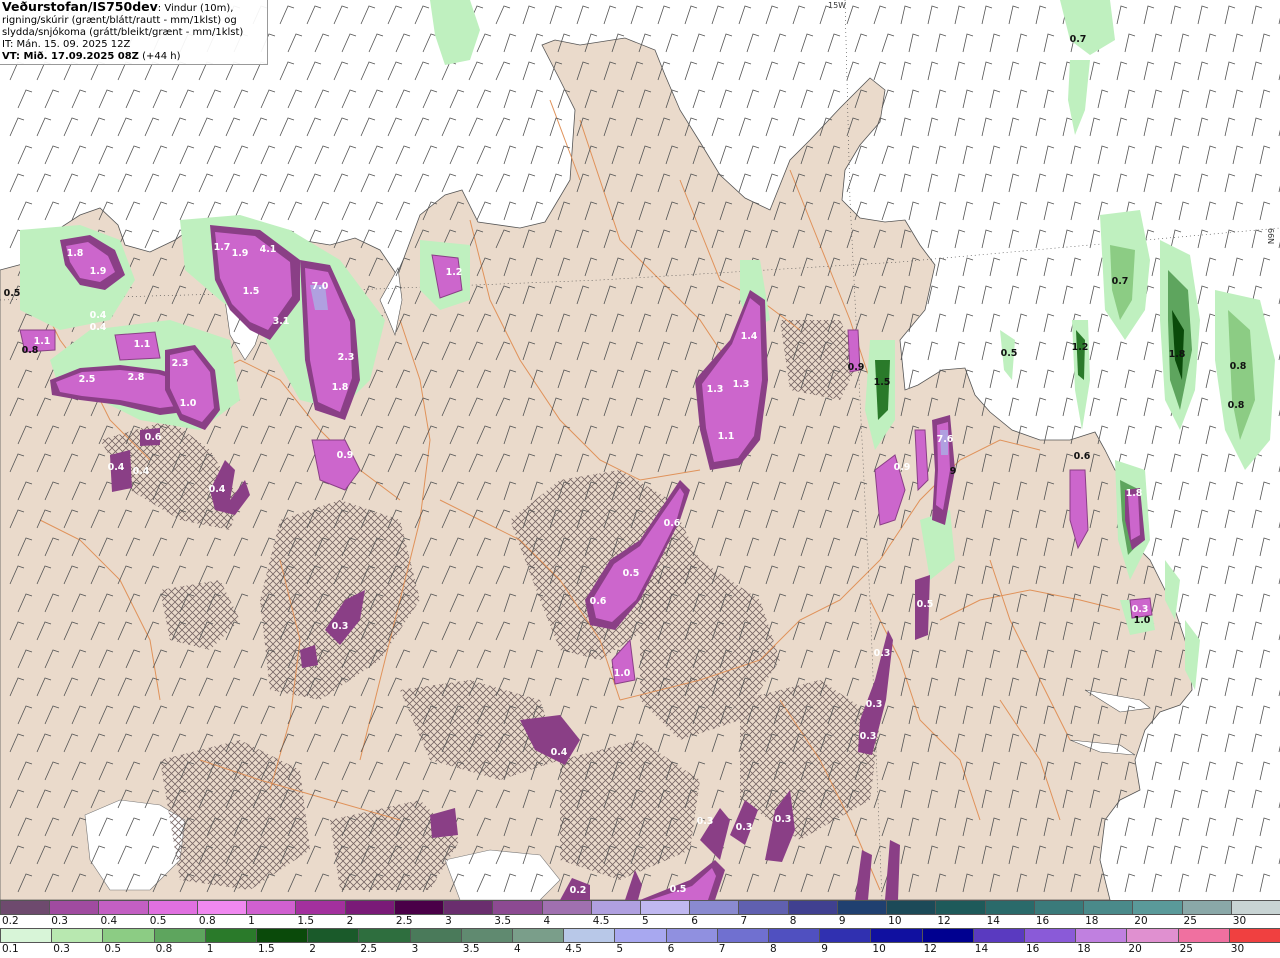 This screenshot has width=1280, height=958. What do you see at coordinates (953, 471) in the screenshot?
I see `precip-value-label: 9` at bounding box center [953, 471].